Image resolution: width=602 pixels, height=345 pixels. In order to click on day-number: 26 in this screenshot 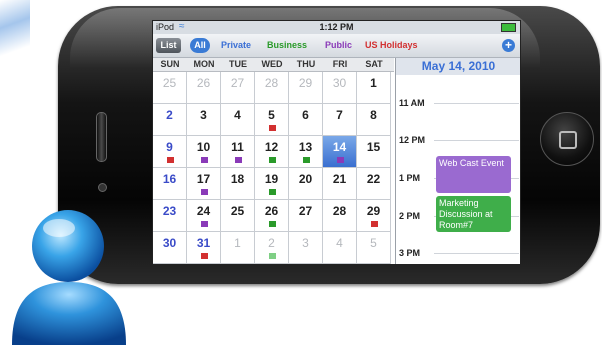, I will do `click(203, 83)`.